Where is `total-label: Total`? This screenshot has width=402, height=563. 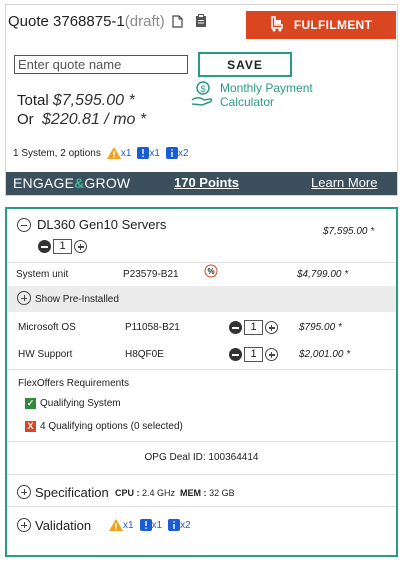 total-label: Total is located at coordinates (33, 100).